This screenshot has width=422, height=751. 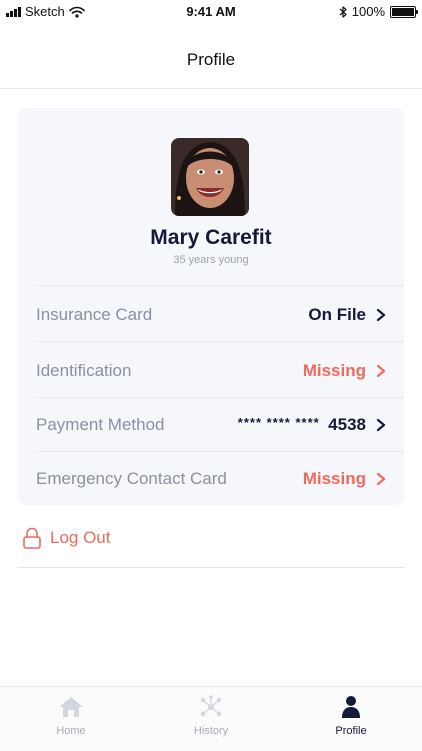 I want to click on row-label: Payment Method, so click(x=100, y=424).